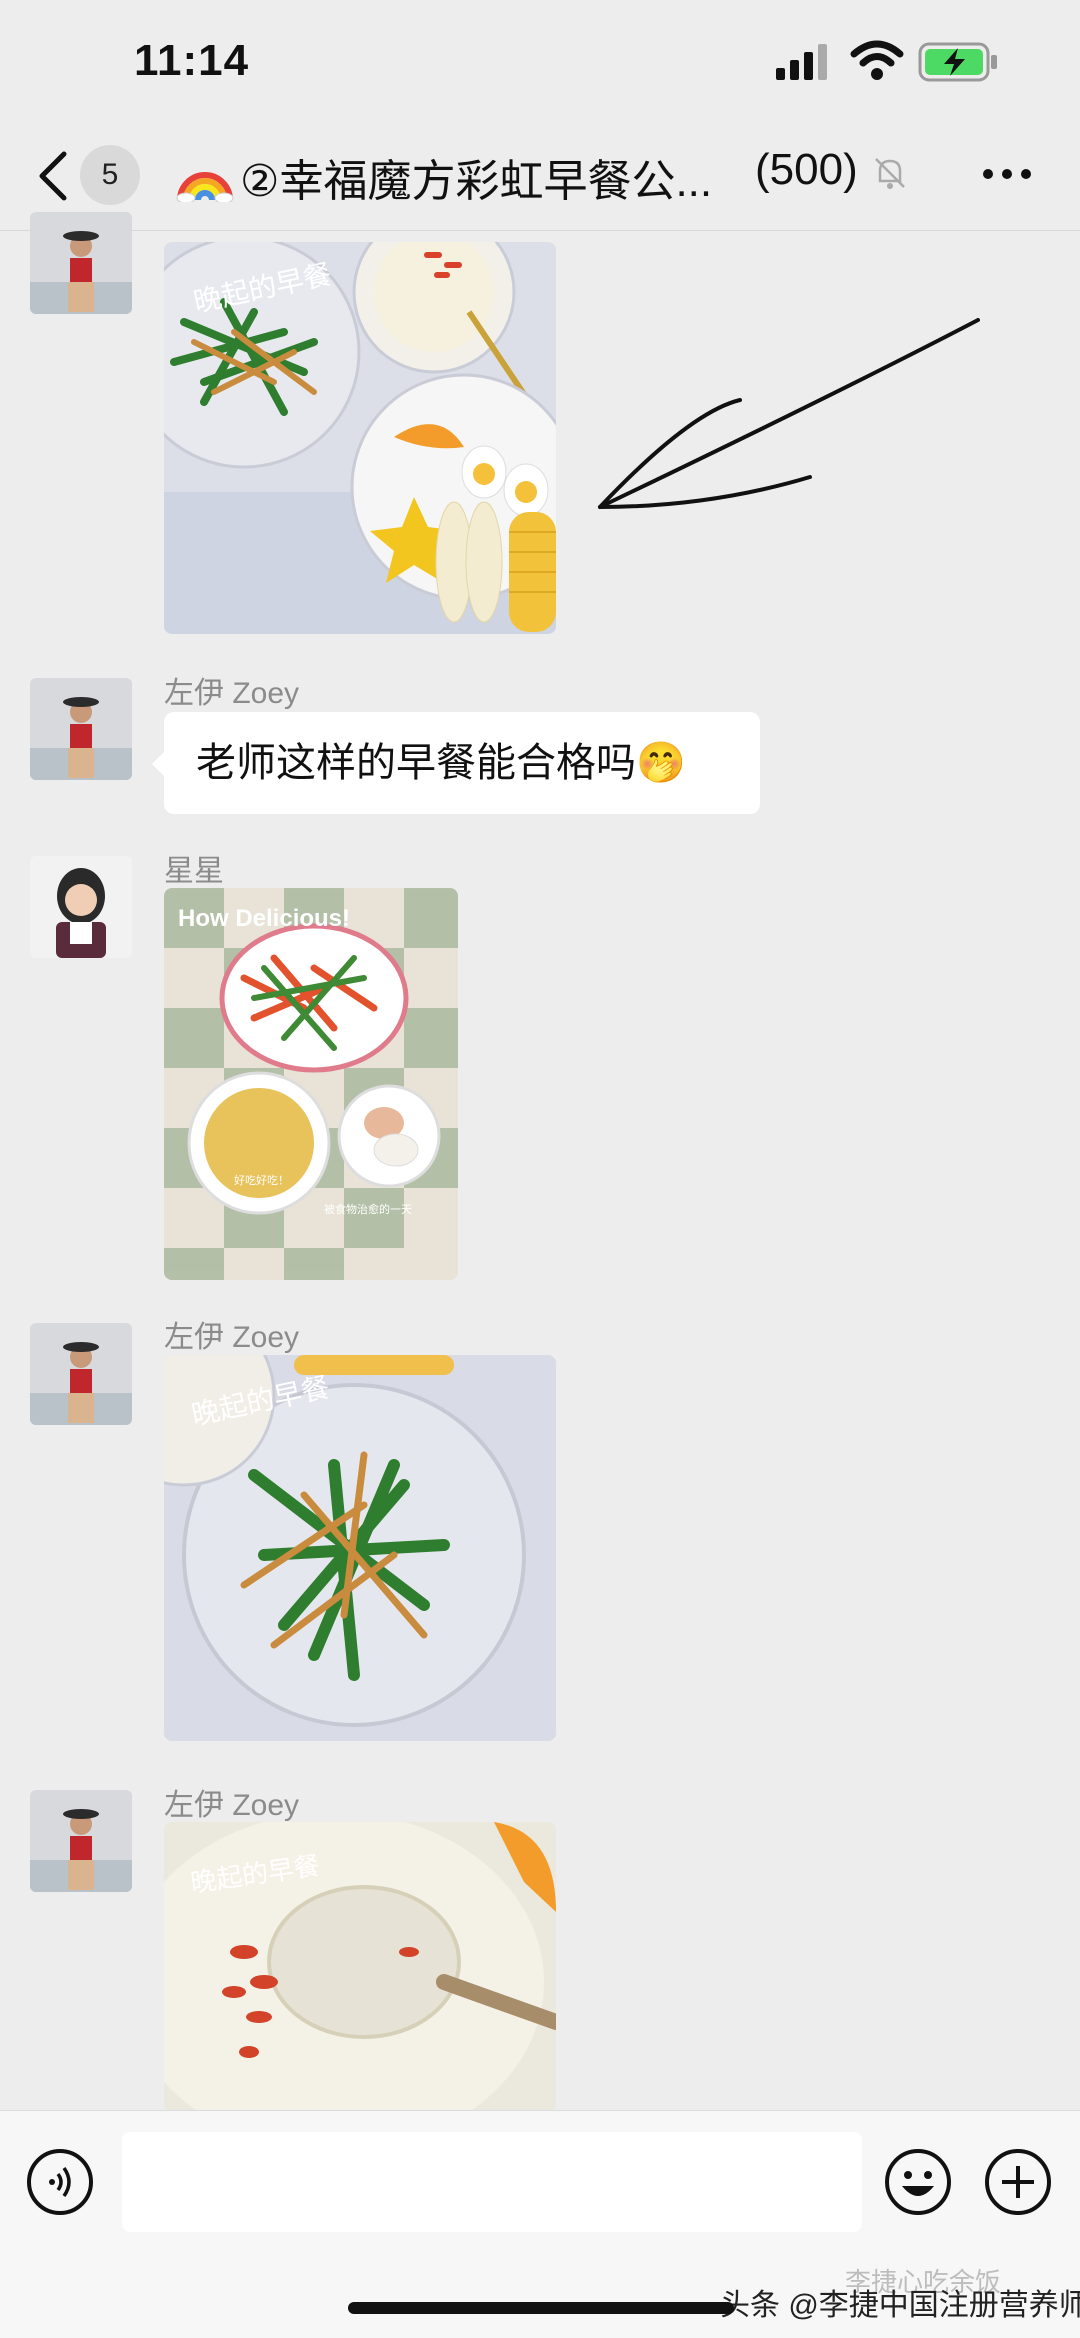  What do you see at coordinates (53, 176) in the screenshot?
I see `back-icon` at bounding box center [53, 176].